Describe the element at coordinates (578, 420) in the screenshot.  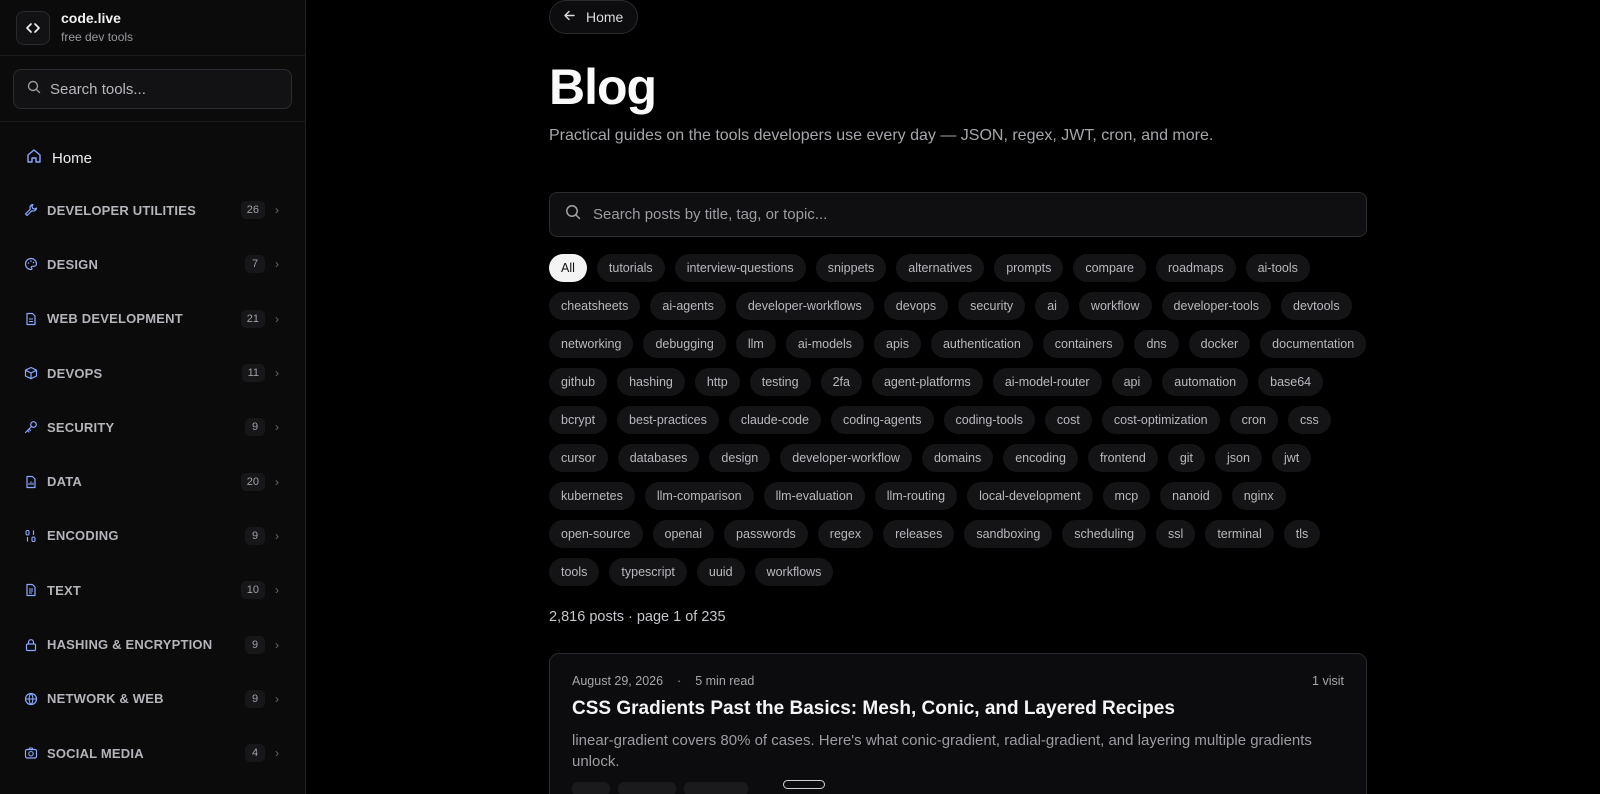
I see `tag-chip-bcrypt: bcrypt` at that location.